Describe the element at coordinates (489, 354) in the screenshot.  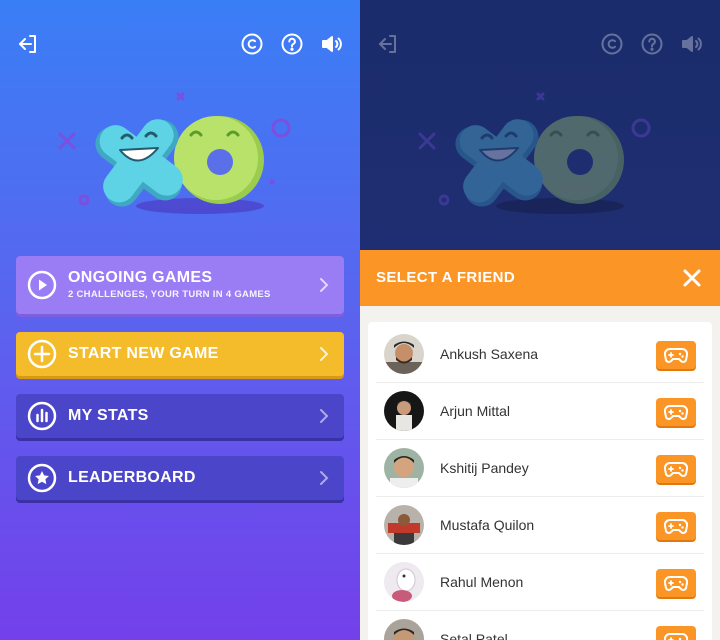
I see `friend-name: Ankush Saxena` at that location.